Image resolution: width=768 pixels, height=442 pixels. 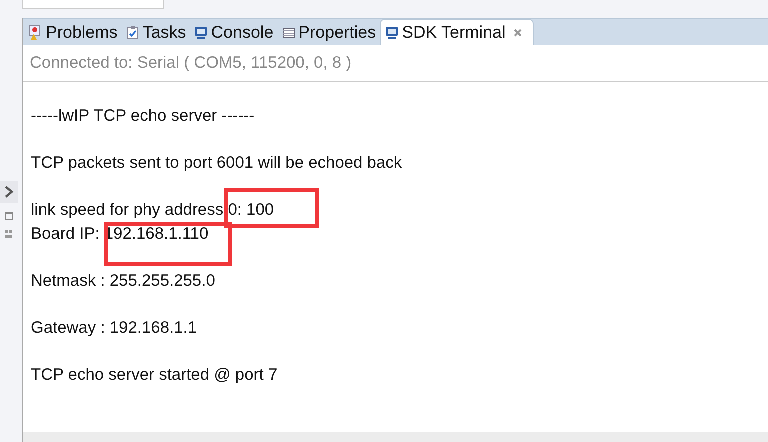 What do you see at coordinates (329, 32) in the screenshot?
I see `view-tab: Properties` at bounding box center [329, 32].